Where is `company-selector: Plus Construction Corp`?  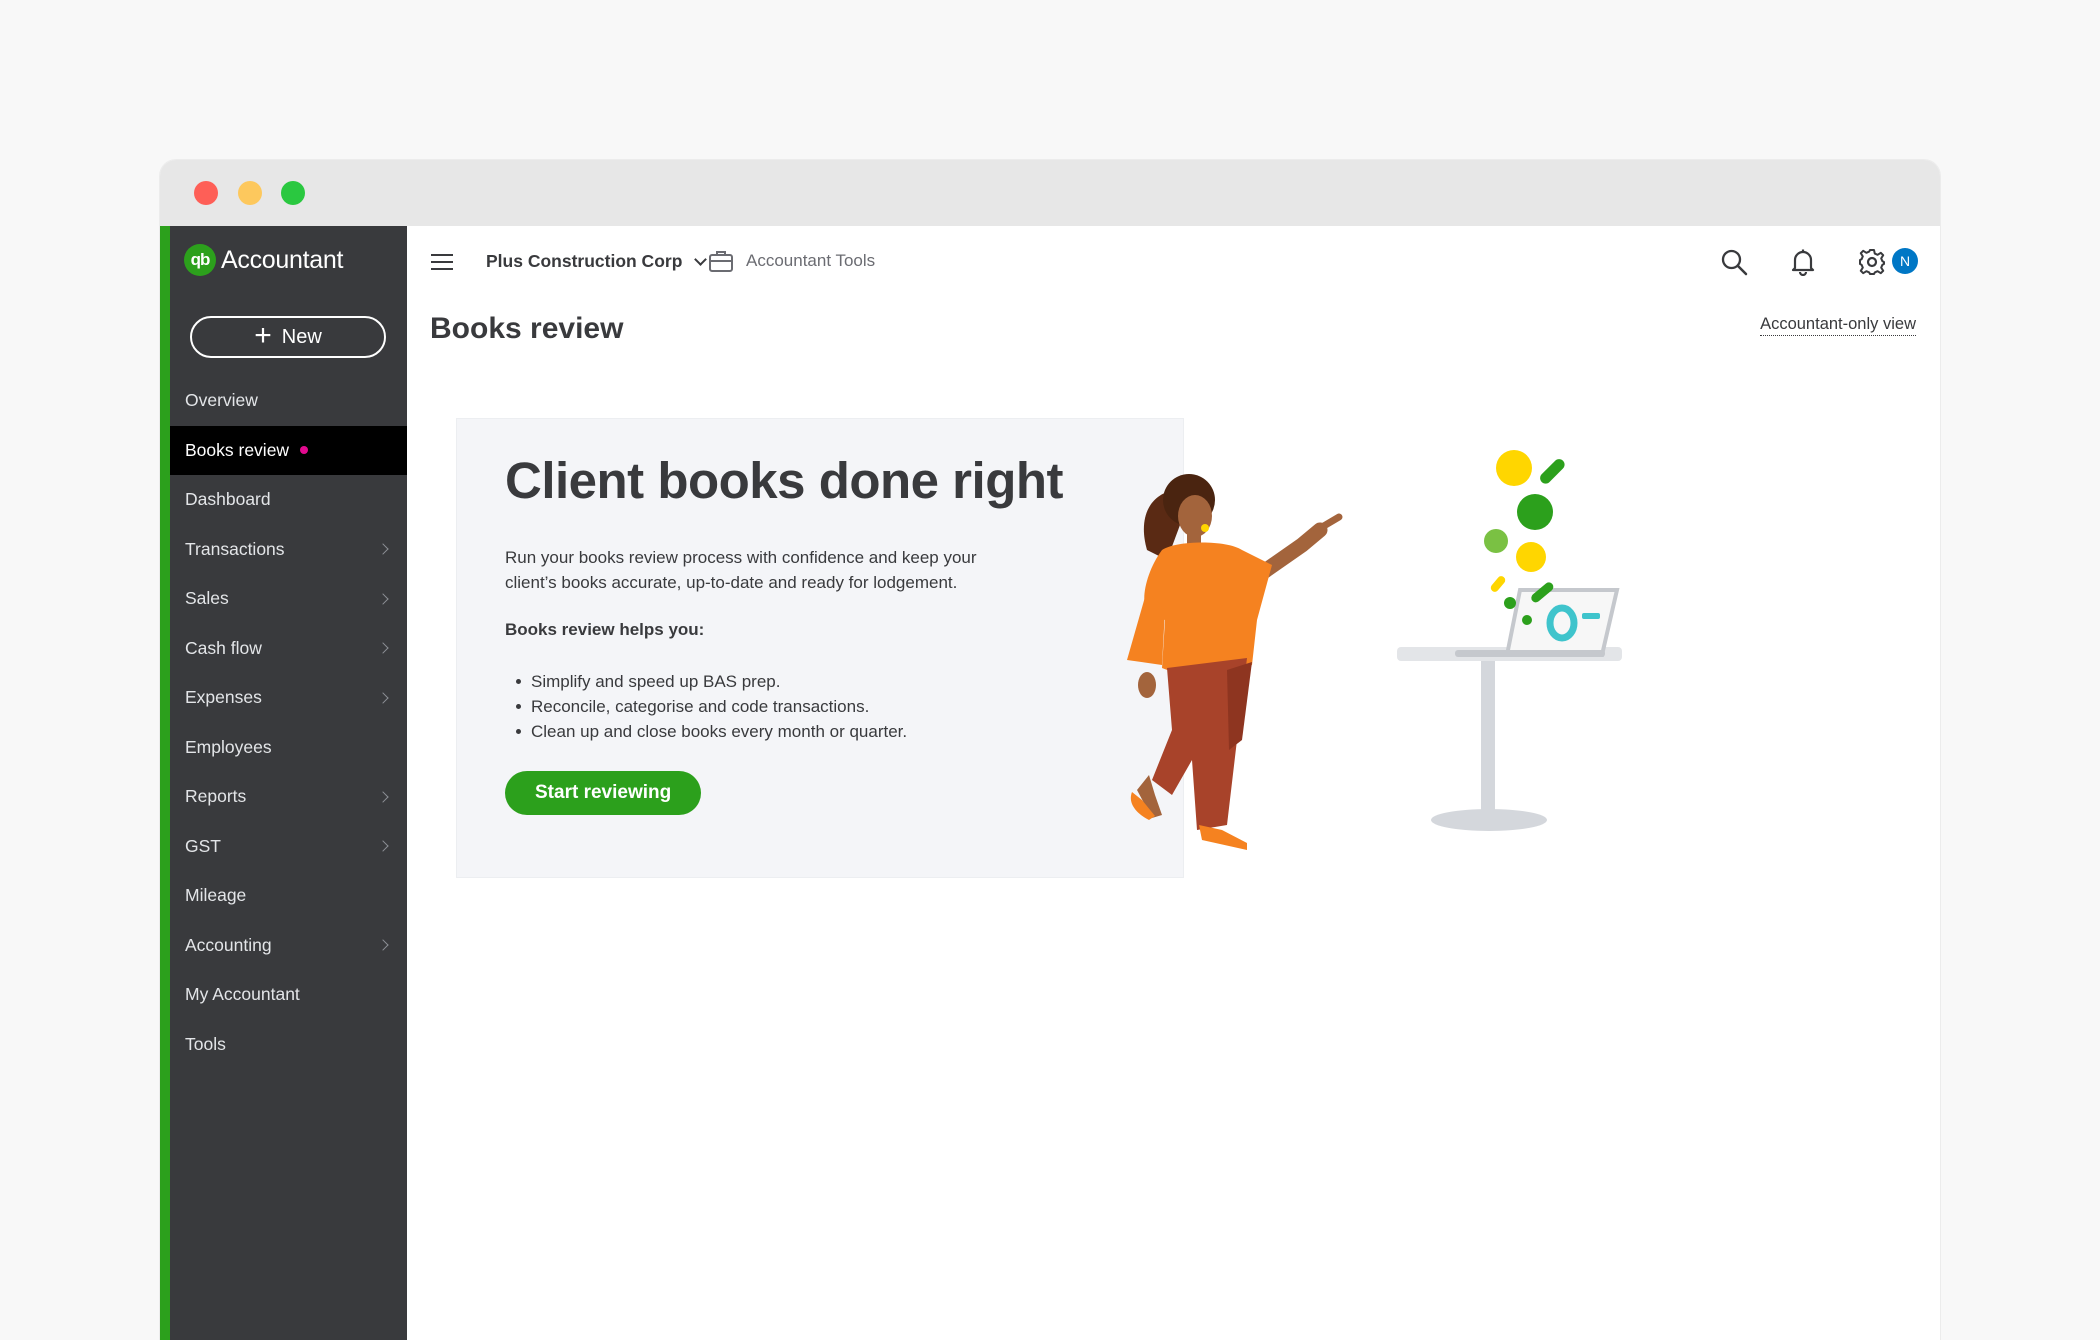 company-selector: Plus Construction Corp is located at coordinates (597, 261).